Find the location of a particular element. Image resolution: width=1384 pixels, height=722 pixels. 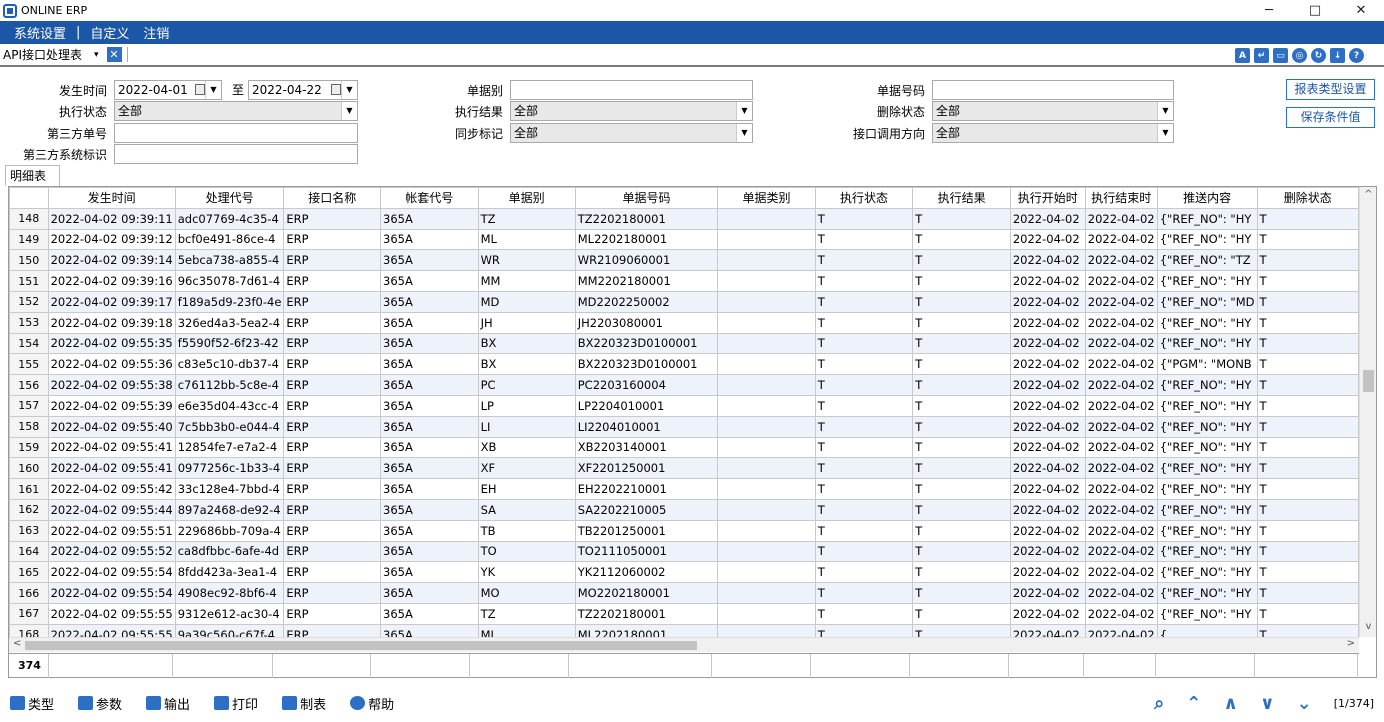

help-icon: ? is located at coordinates (1356, 55).